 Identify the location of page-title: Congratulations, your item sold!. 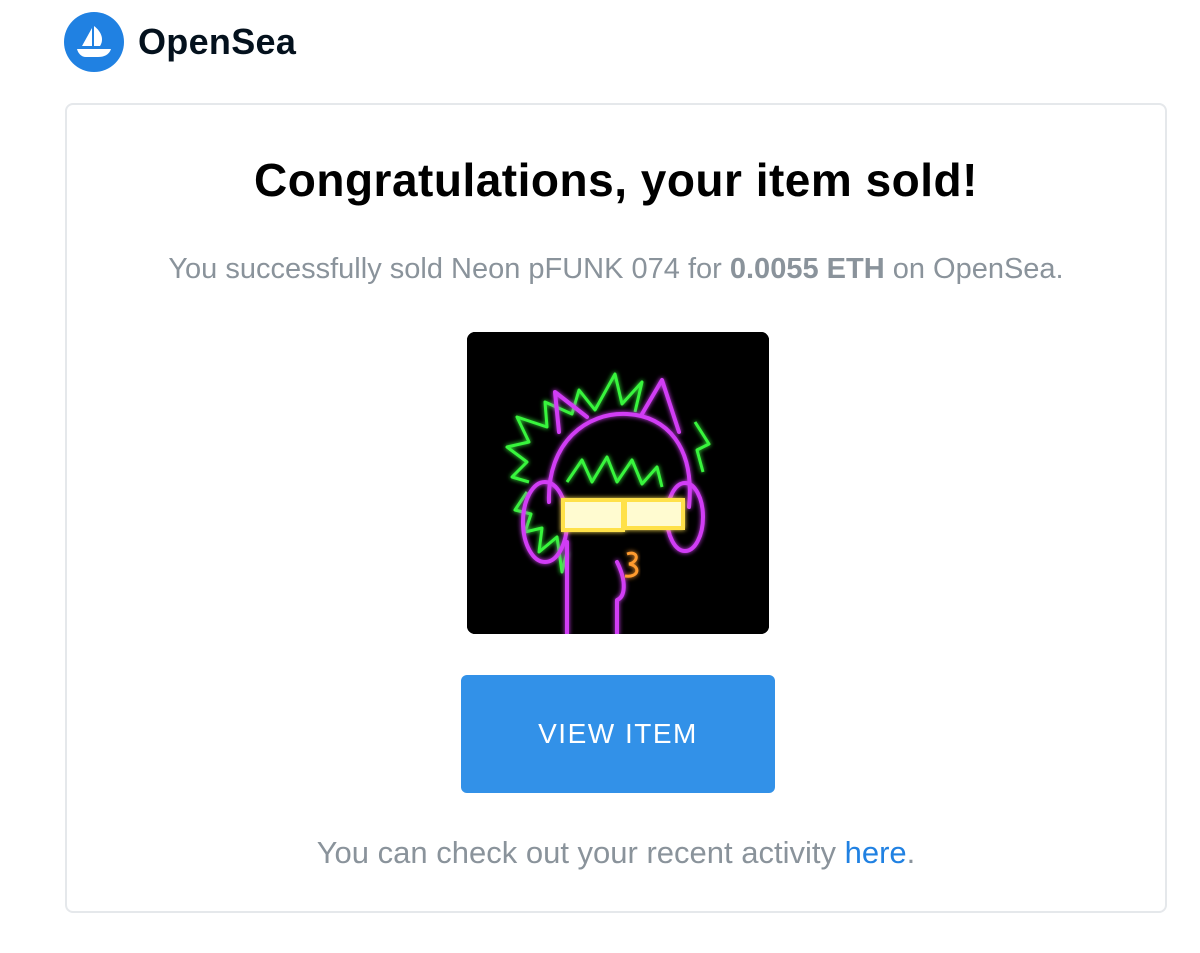
(616, 180).